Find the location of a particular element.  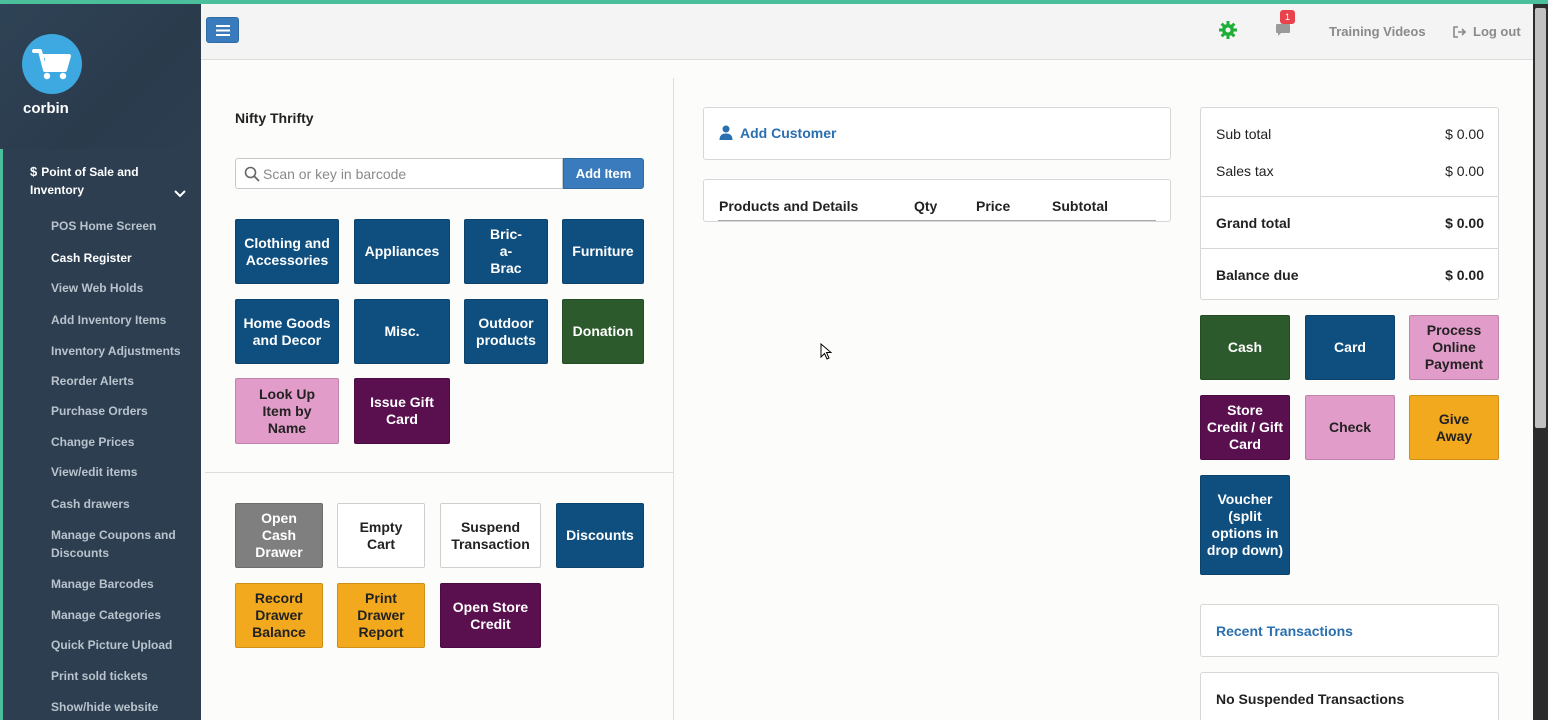

cart-logo-icon is located at coordinates (52, 64).